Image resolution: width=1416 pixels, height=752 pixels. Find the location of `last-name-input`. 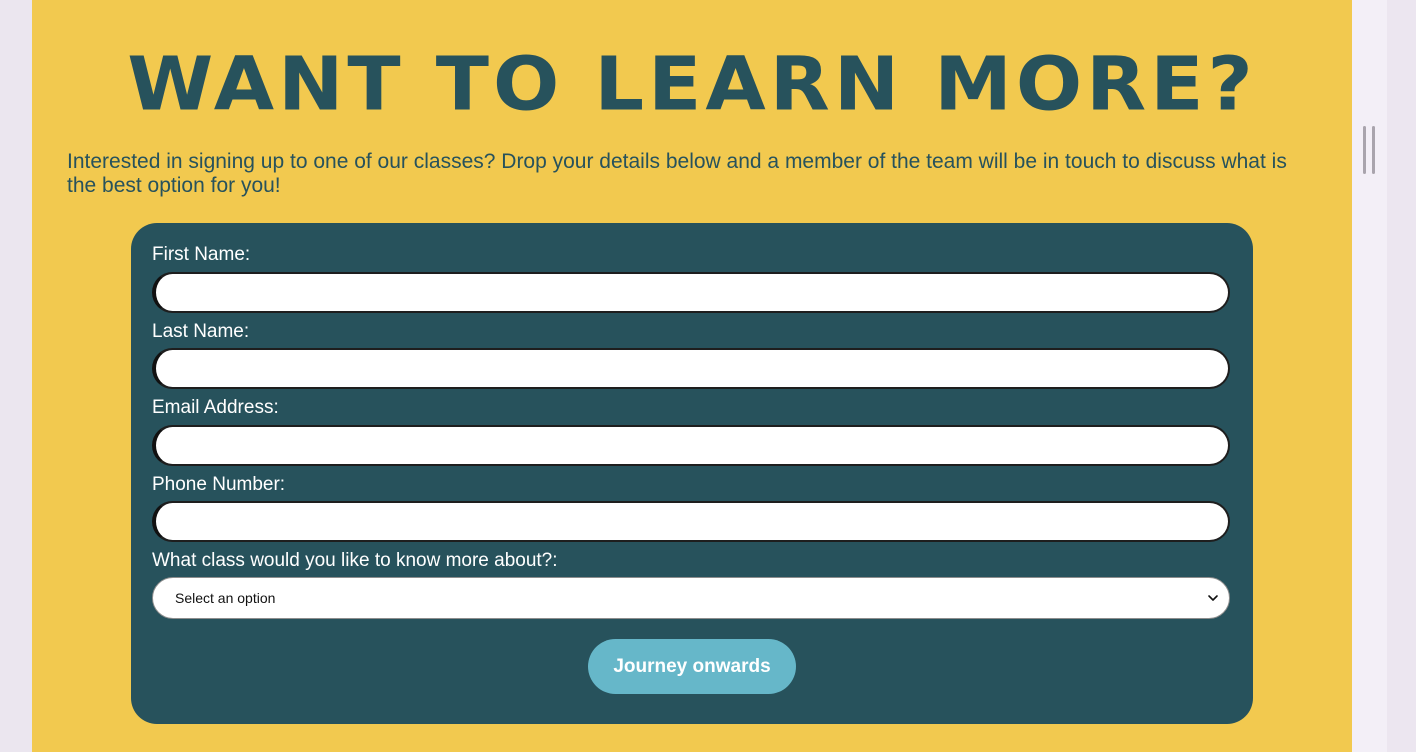

last-name-input is located at coordinates (691, 368).